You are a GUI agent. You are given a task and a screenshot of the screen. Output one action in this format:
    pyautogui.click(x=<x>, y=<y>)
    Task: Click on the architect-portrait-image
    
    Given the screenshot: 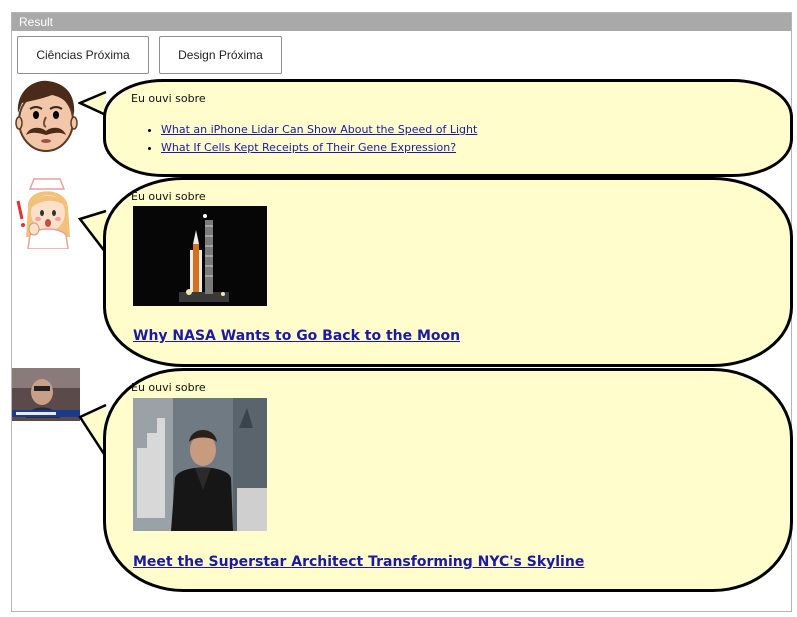 What is the action you would take?
    pyautogui.click(x=200, y=464)
    